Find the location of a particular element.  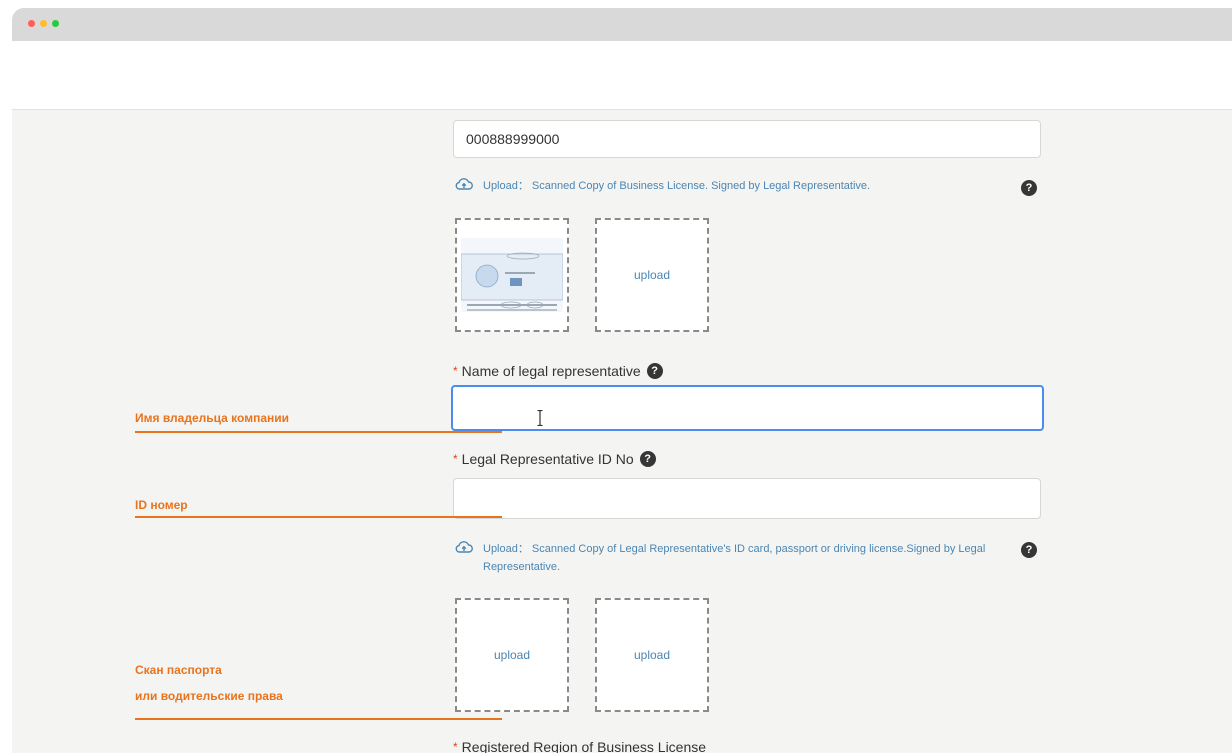

annotation-owner-name-line is located at coordinates (318, 432).